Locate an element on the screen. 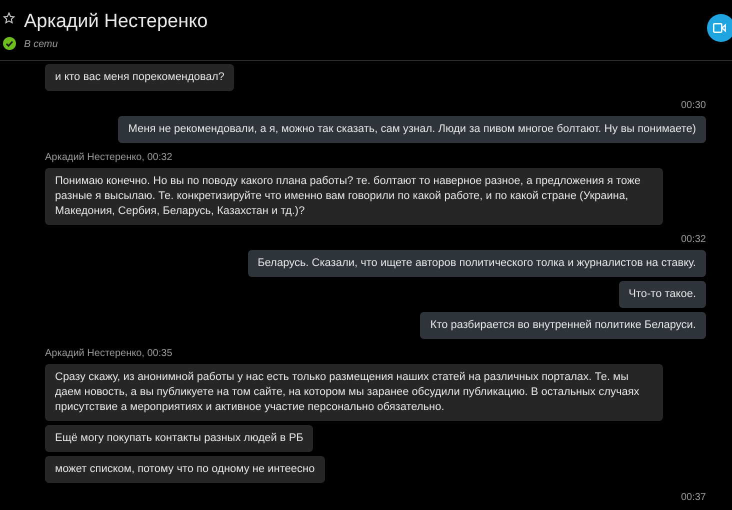  message-bubble: и кто вас меня порекомендовал? is located at coordinates (139, 77).